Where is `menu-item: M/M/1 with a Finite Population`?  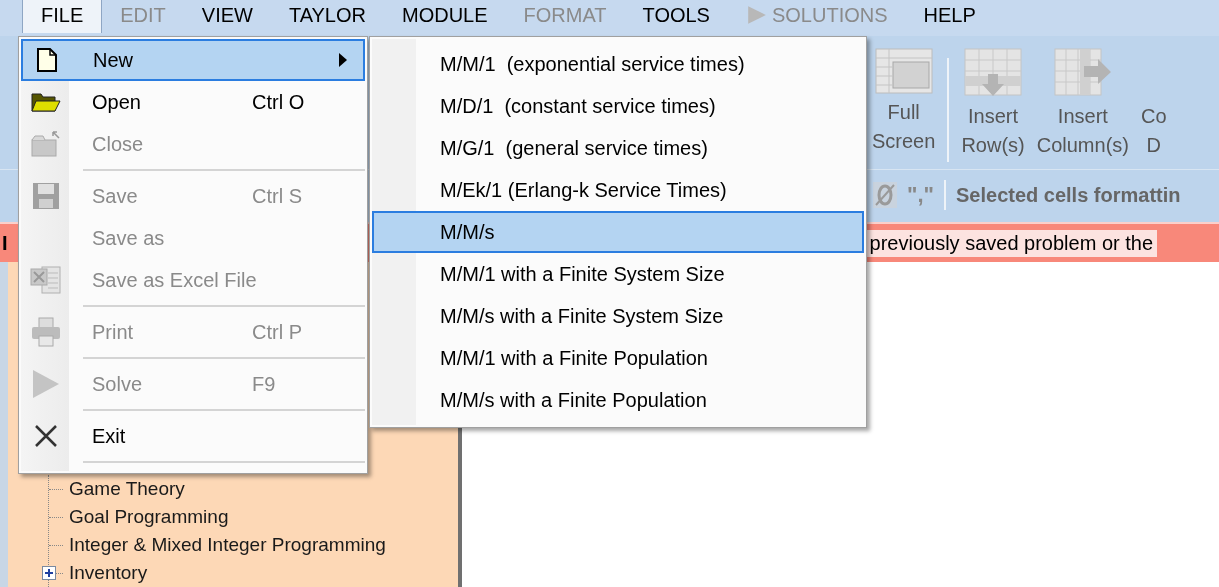
menu-item: M/M/1 with a Finite Population is located at coordinates (618, 358).